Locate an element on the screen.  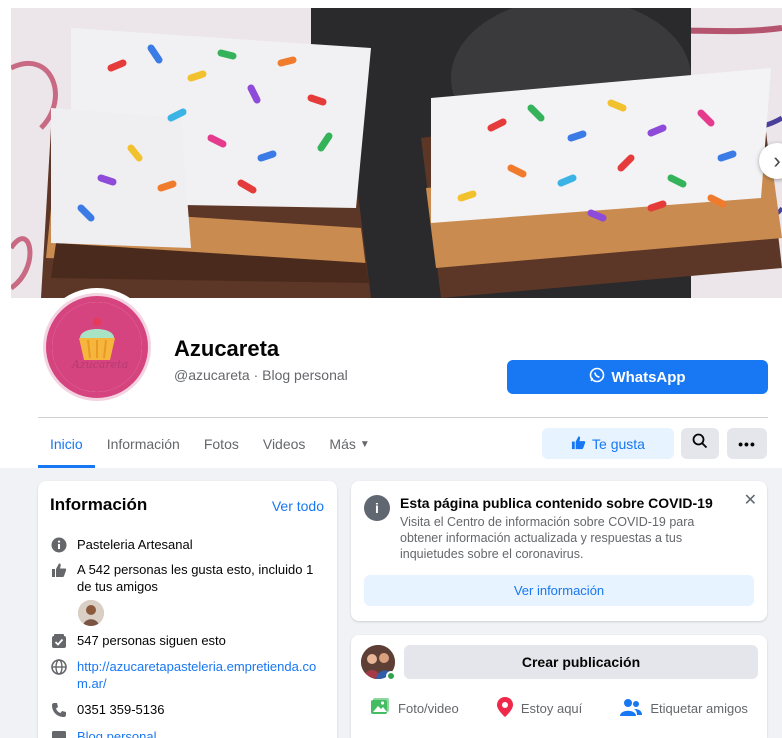
tab-mas: Más ▼ is located at coordinates (349, 444).